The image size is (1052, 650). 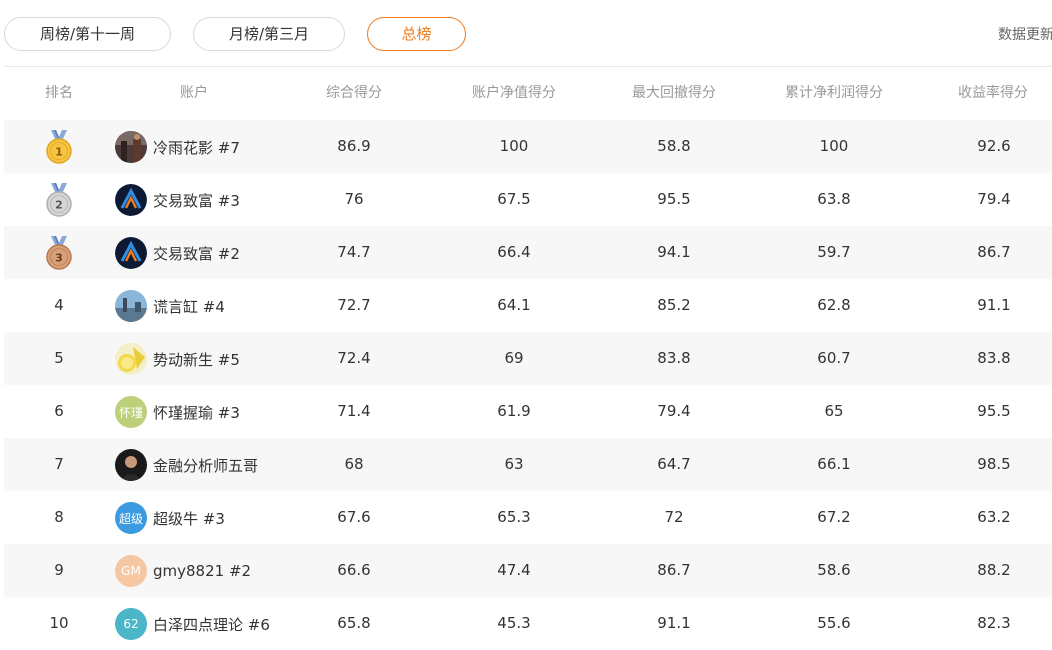 I want to click on photo-dusk-icon, so click(x=131, y=147).